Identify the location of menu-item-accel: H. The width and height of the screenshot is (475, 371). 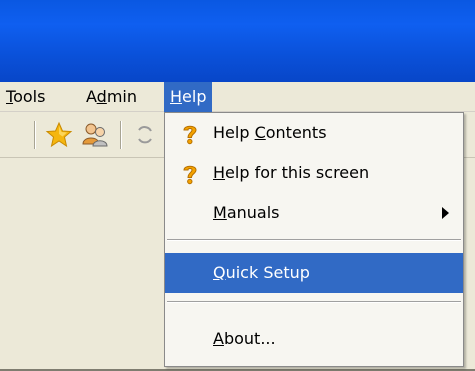
(219, 172).